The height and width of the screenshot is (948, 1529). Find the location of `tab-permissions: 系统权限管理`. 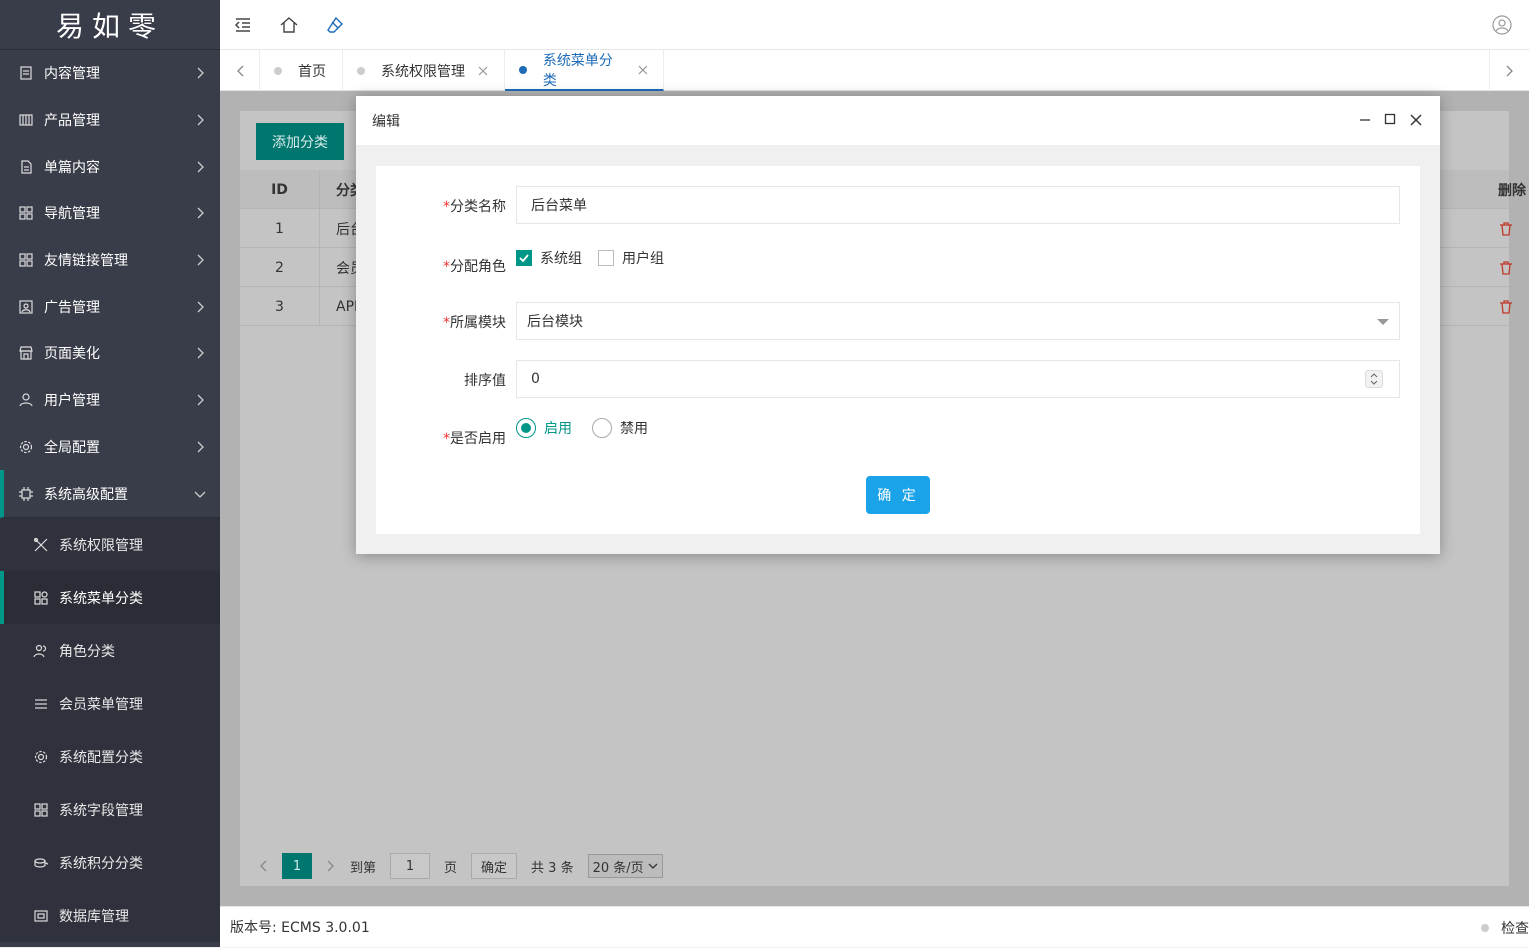

tab-permissions: 系统权限管理 is located at coordinates (424, 70).